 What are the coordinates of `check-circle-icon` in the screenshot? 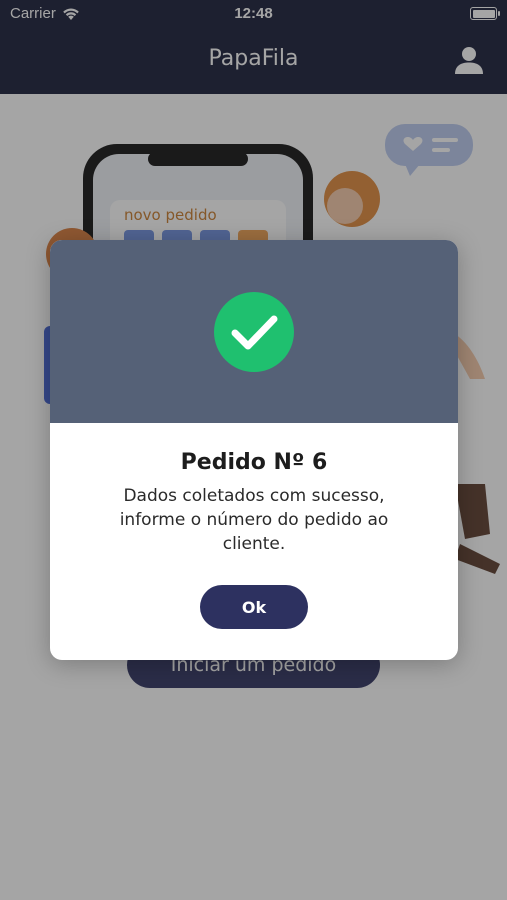 It's located at (254, 332).